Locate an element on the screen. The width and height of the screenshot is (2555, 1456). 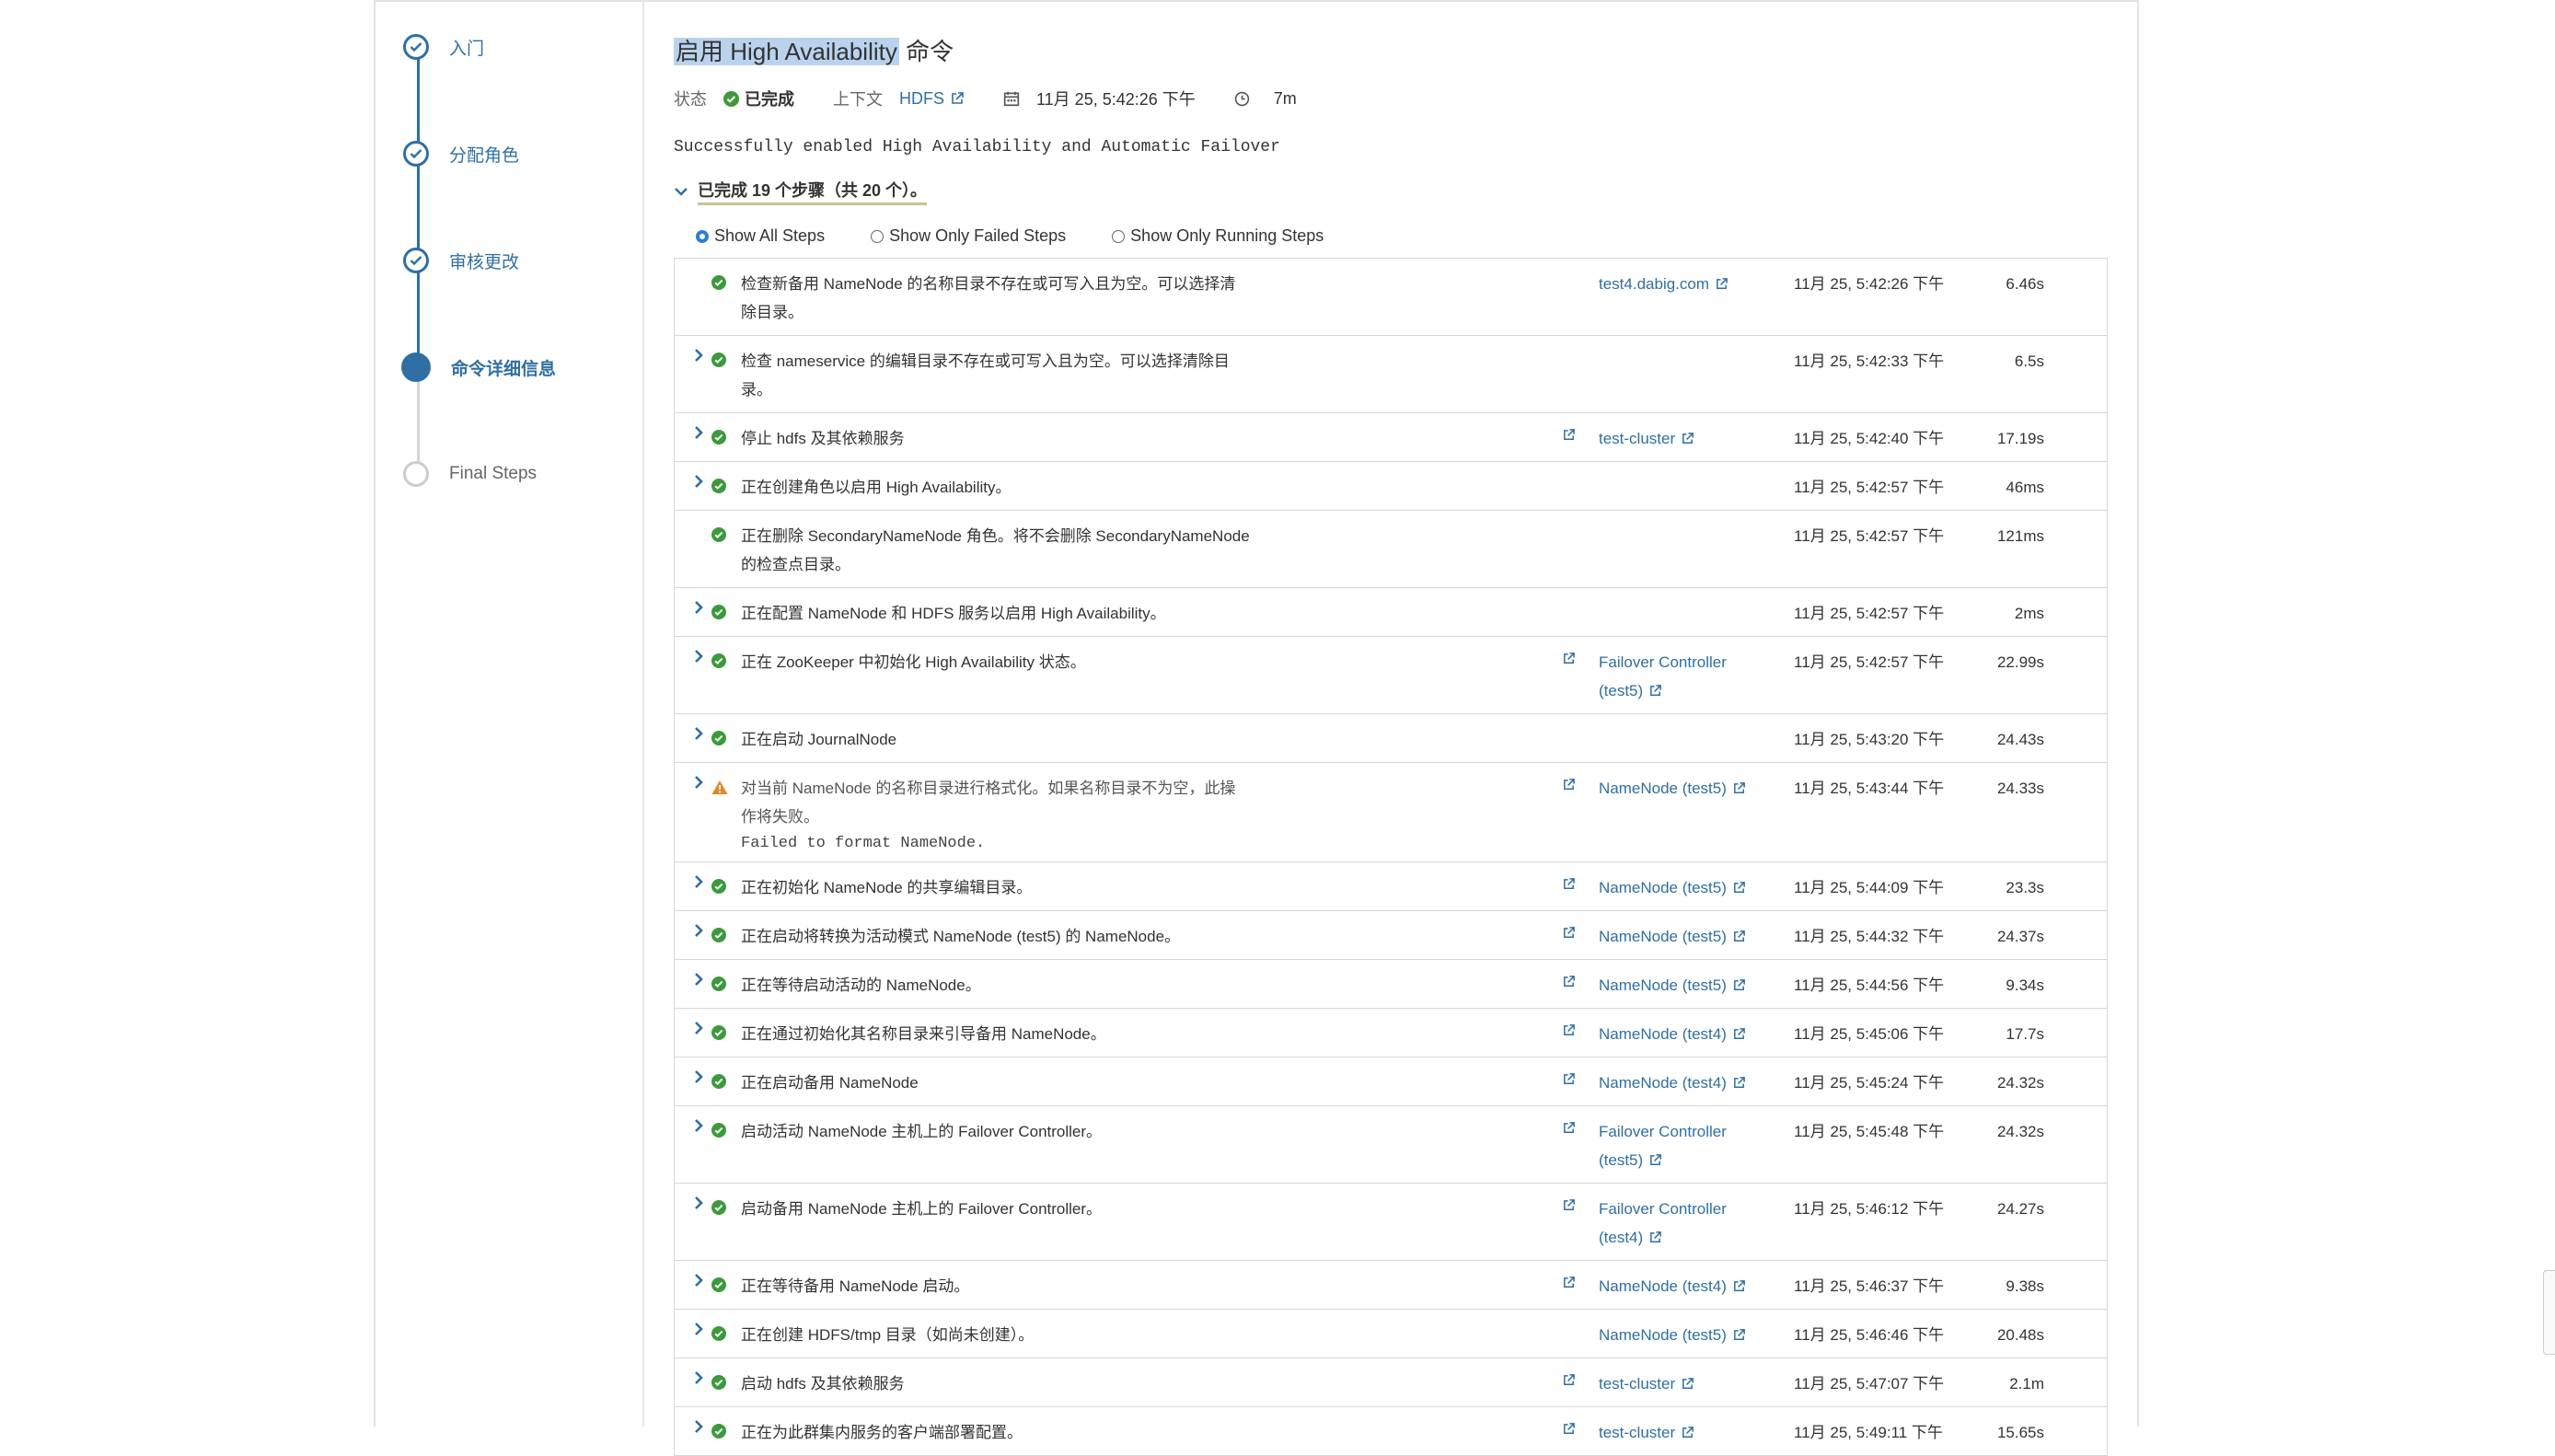
context-link-text: HDFS is located at coordinates (921, 98).